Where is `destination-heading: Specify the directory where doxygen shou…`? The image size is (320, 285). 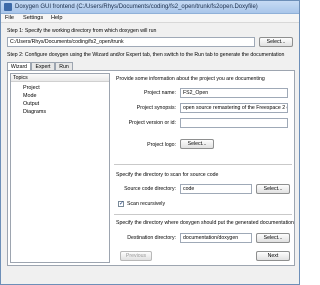
destination-heading: Specify the directory where doxygen shou… is located at coordinates (205, 223).